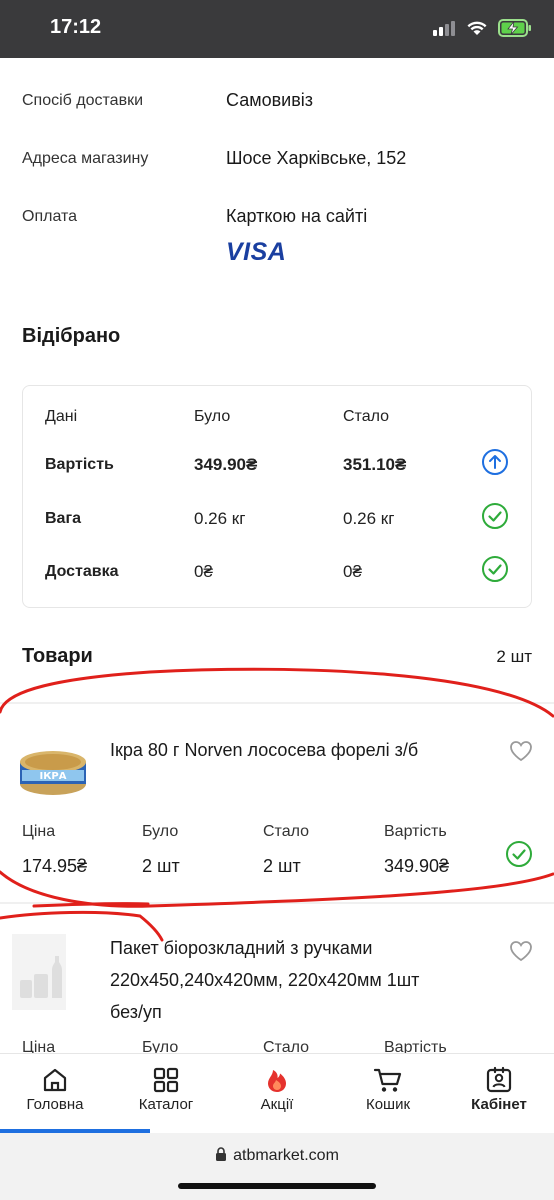 Image resolution: width=554 pixels, height=1200 pixels. I want to click on fire-icon, so click(277, 1081).